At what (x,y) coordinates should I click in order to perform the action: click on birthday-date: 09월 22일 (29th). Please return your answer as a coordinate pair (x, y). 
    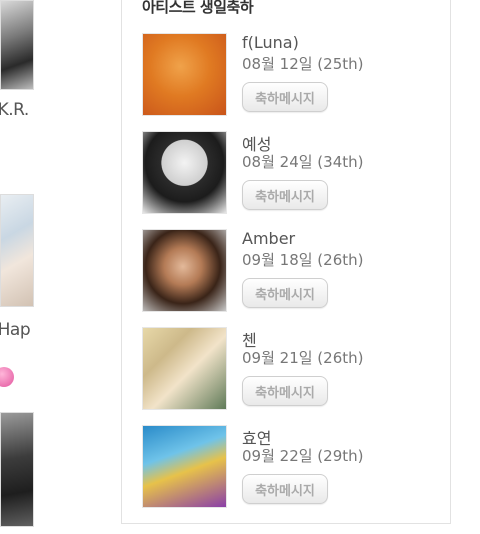
    Looking at the image, I should click on (303, 456).